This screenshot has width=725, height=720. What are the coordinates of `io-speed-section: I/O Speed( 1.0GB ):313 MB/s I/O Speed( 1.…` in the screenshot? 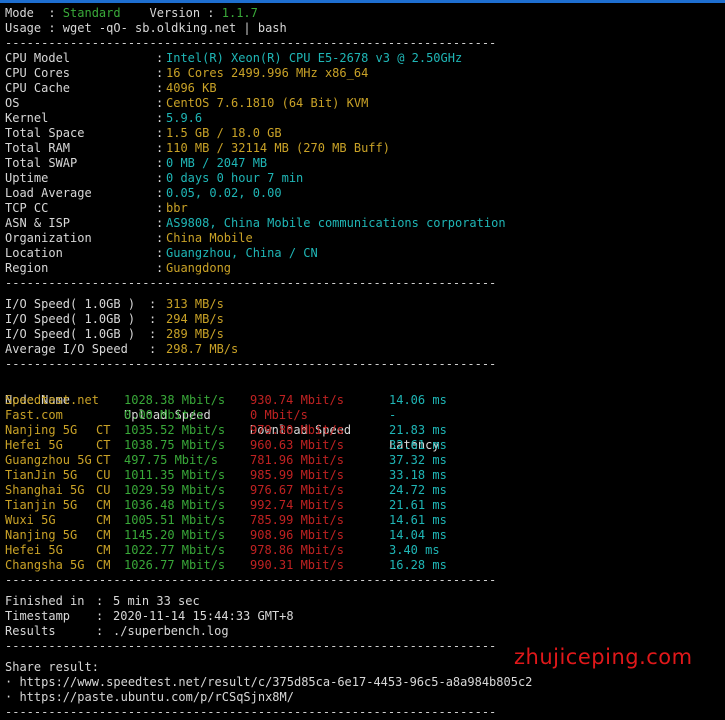 It's located at (365, 327).